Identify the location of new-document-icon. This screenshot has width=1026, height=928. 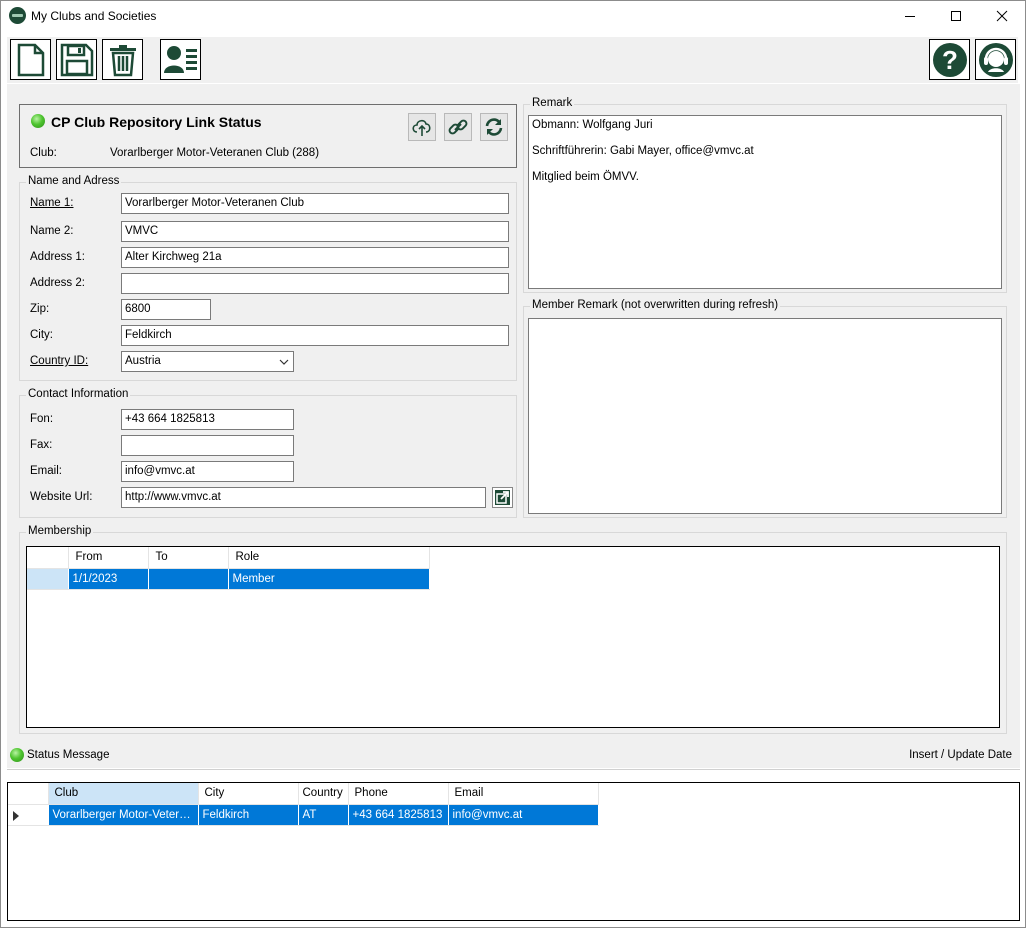
(30, 59).